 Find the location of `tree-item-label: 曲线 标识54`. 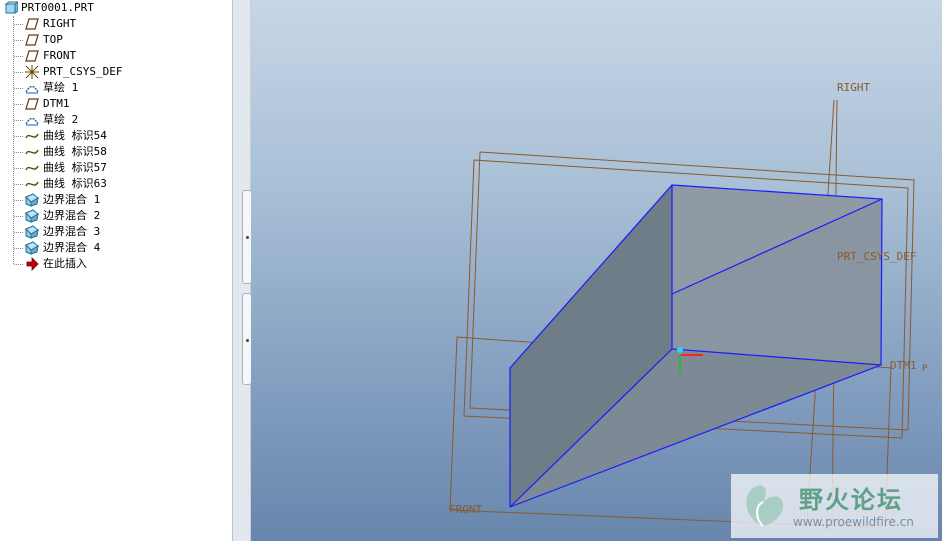

tree-item-label: 曲线 标识54 is located at coordinates (75, 135).